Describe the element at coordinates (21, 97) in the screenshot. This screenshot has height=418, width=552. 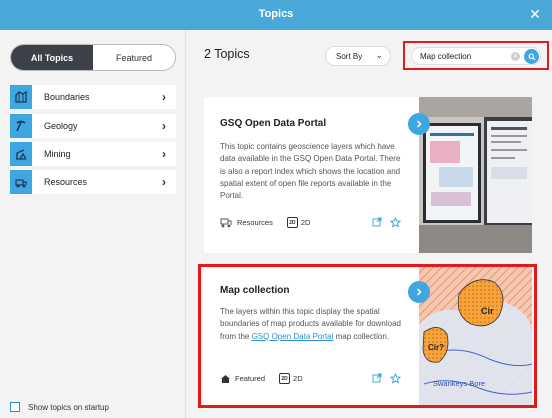
I see `boundaries-icon` at that location.